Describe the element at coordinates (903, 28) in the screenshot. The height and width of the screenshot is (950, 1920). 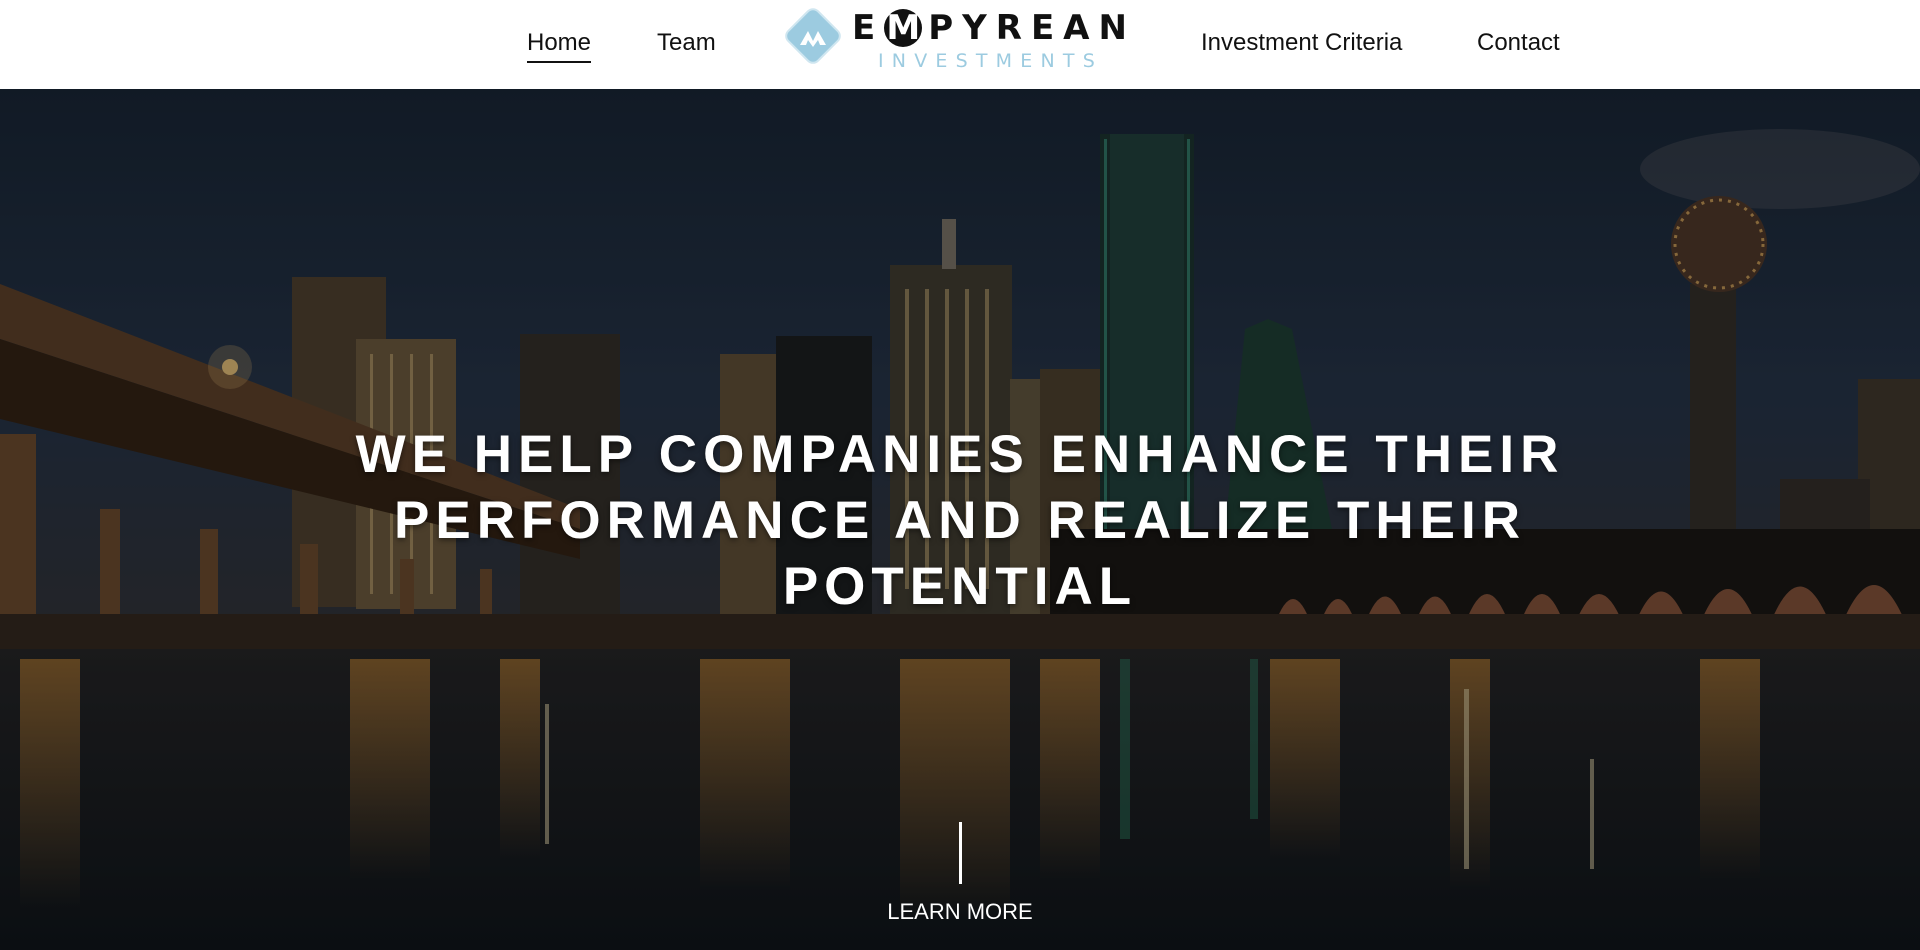
I see `logo-circled-m: M` at that location.